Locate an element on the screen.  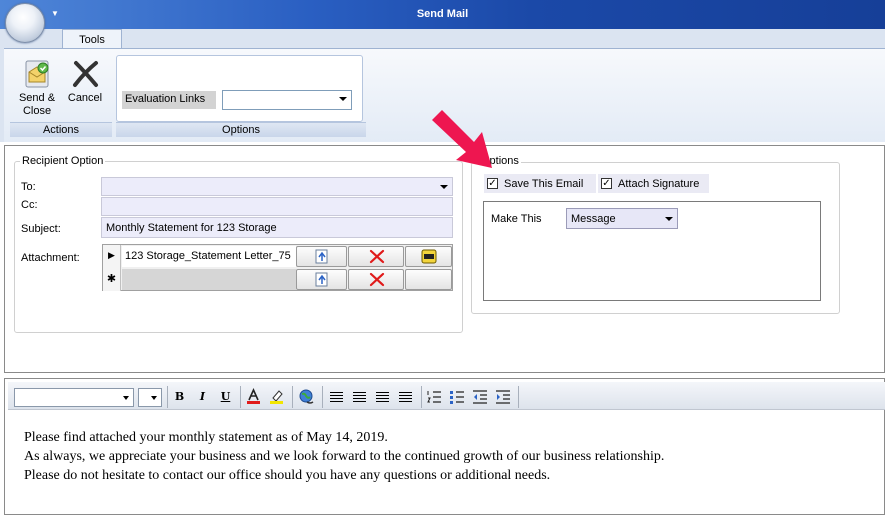
attachment-name: 123 Storage_Statement Letter_75 is located at coordinates (209, 256).